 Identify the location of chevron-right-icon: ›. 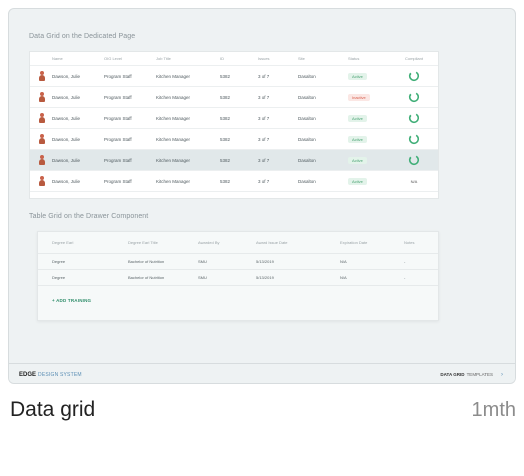
(502, 375).